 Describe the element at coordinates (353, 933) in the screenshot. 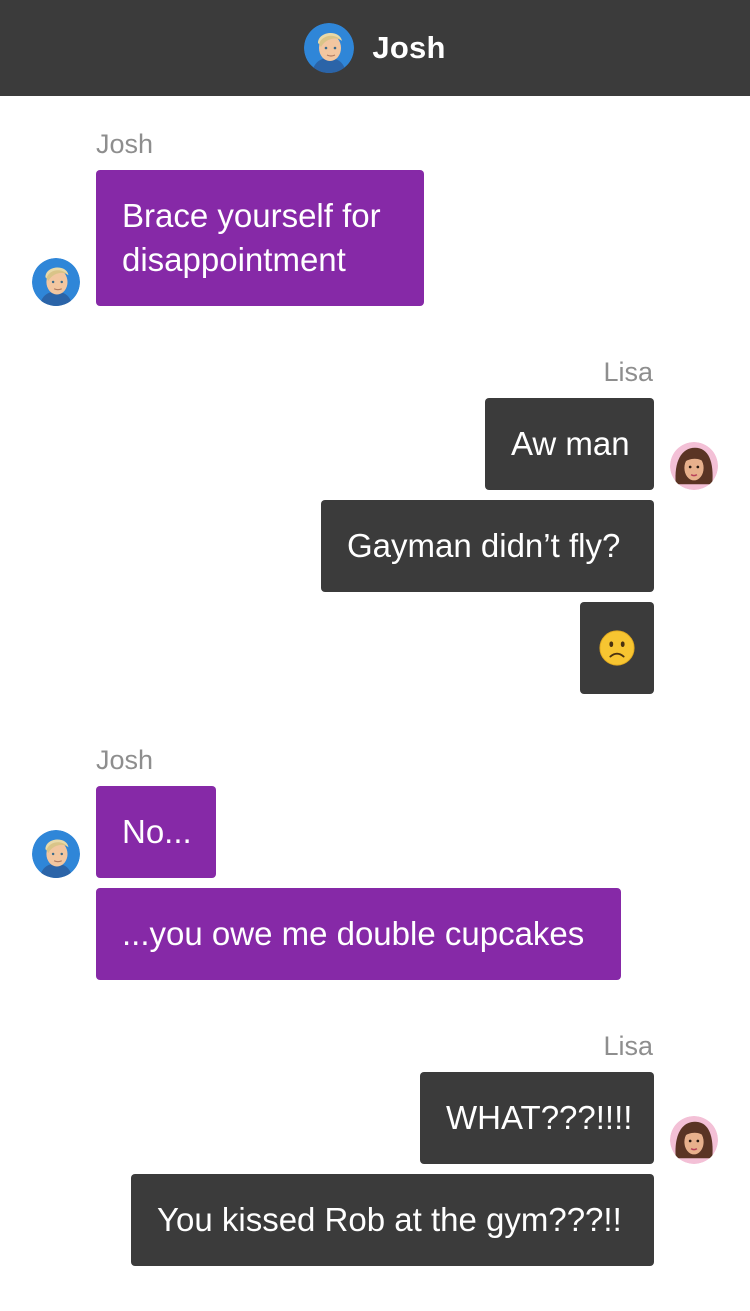

I see `message-text: ...you owe me double cupcakes` at that location.